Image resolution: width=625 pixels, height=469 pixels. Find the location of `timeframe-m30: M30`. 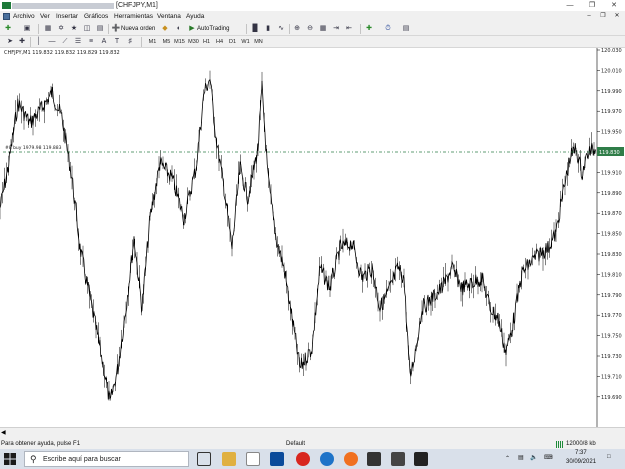

timeframe-m30: M30 is located at coordinates (193, 42).